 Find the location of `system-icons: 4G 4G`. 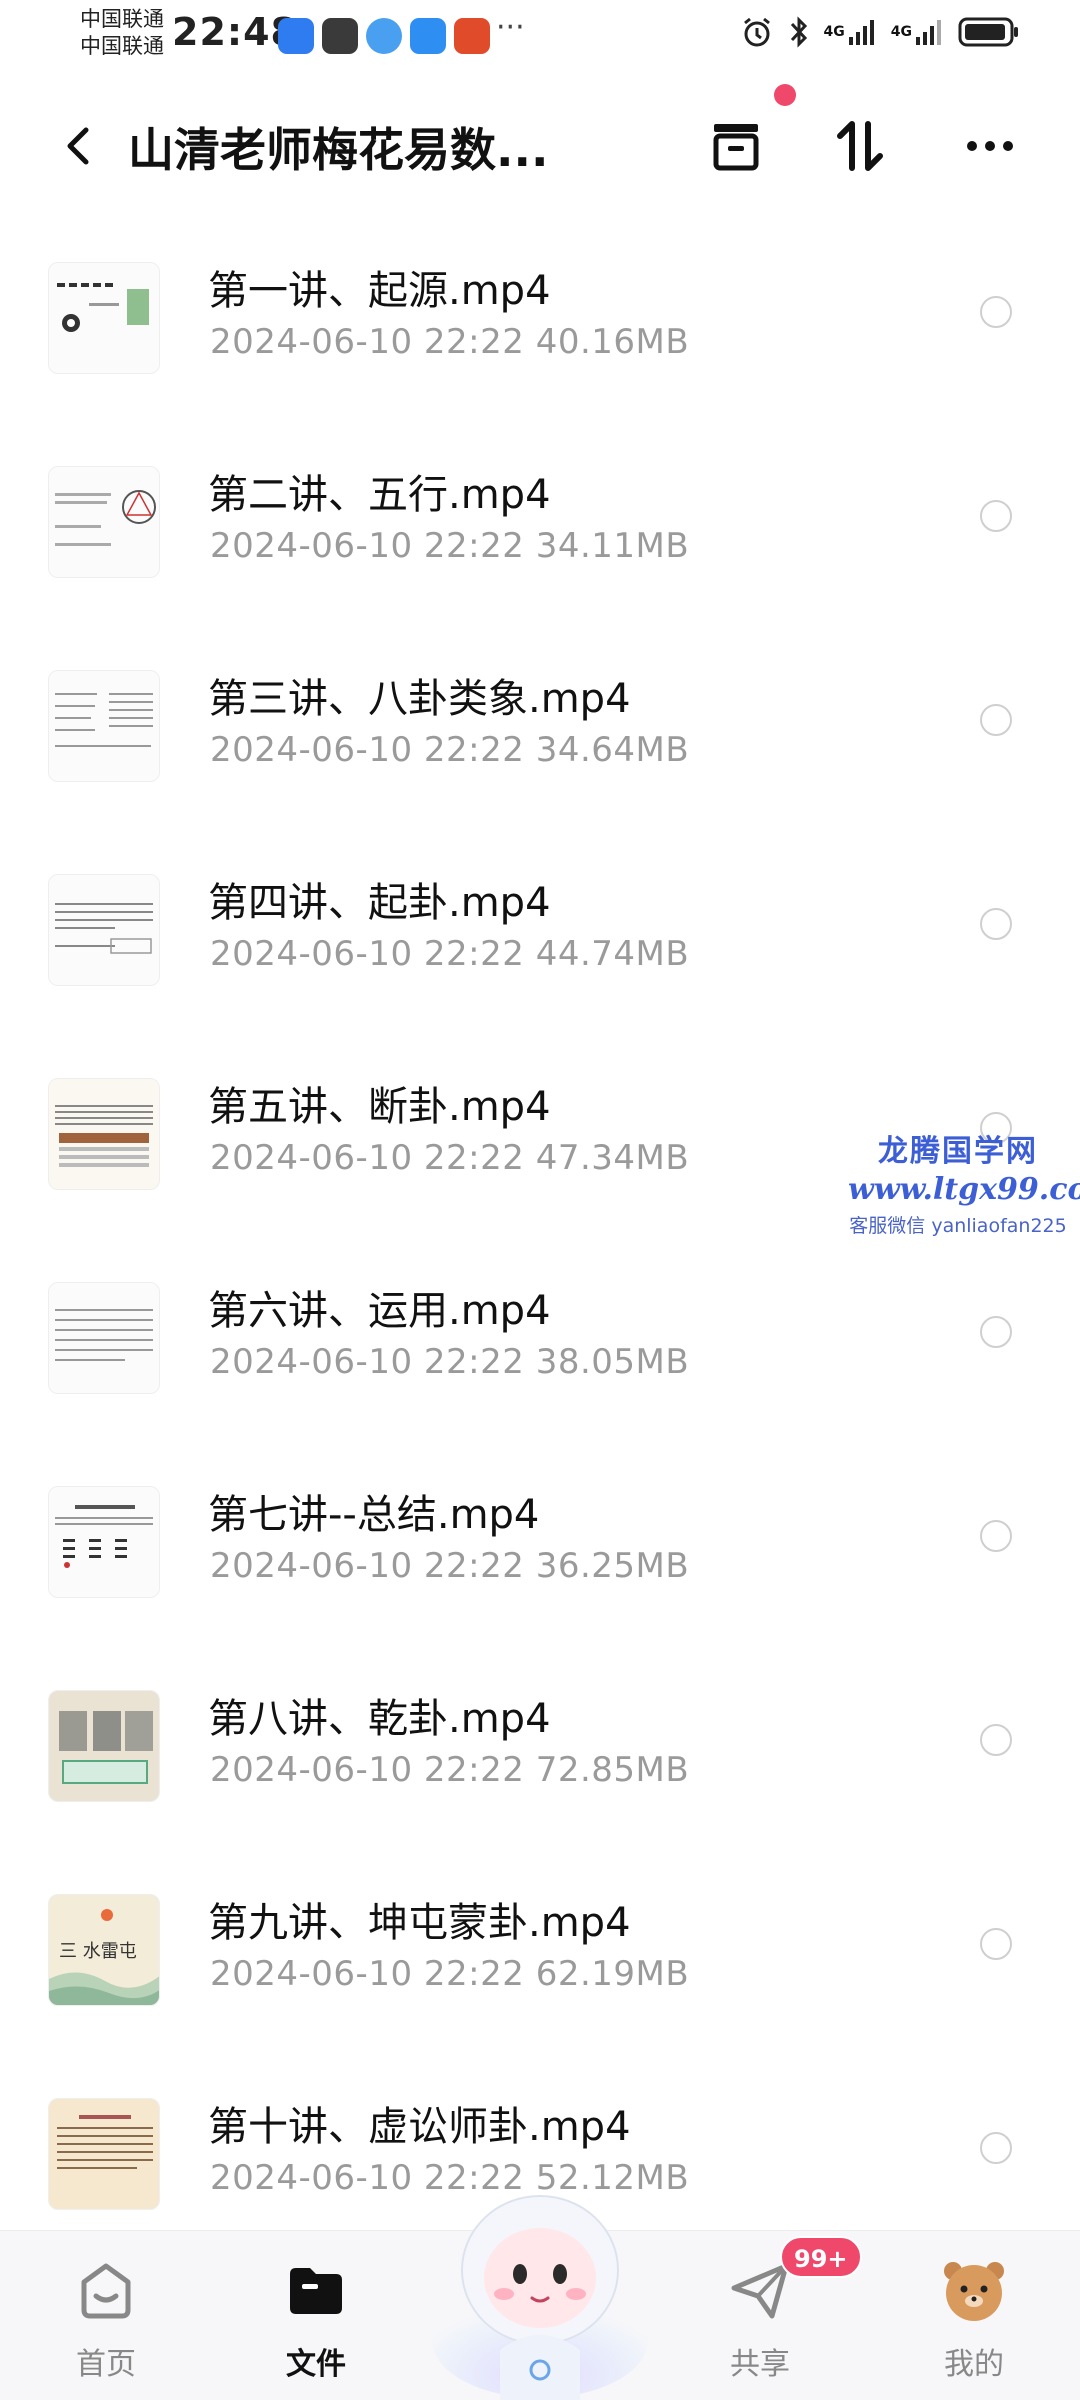

system-icons: 4G 4G is located at coordinates (880, 32).